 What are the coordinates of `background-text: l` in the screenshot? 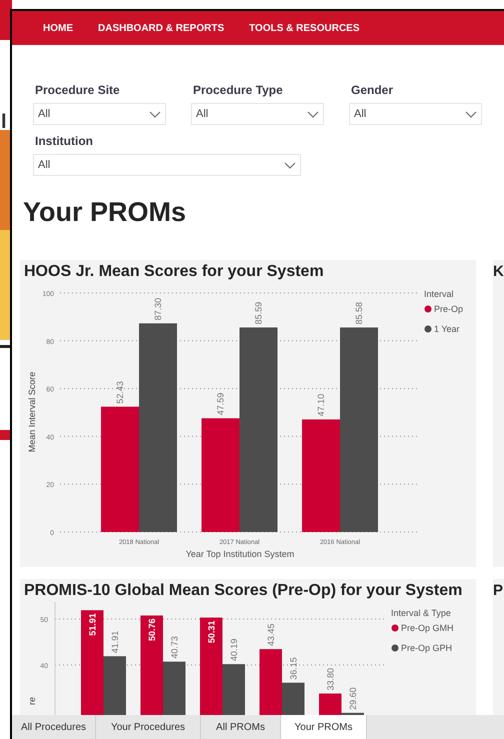 It's located at (4, 122).